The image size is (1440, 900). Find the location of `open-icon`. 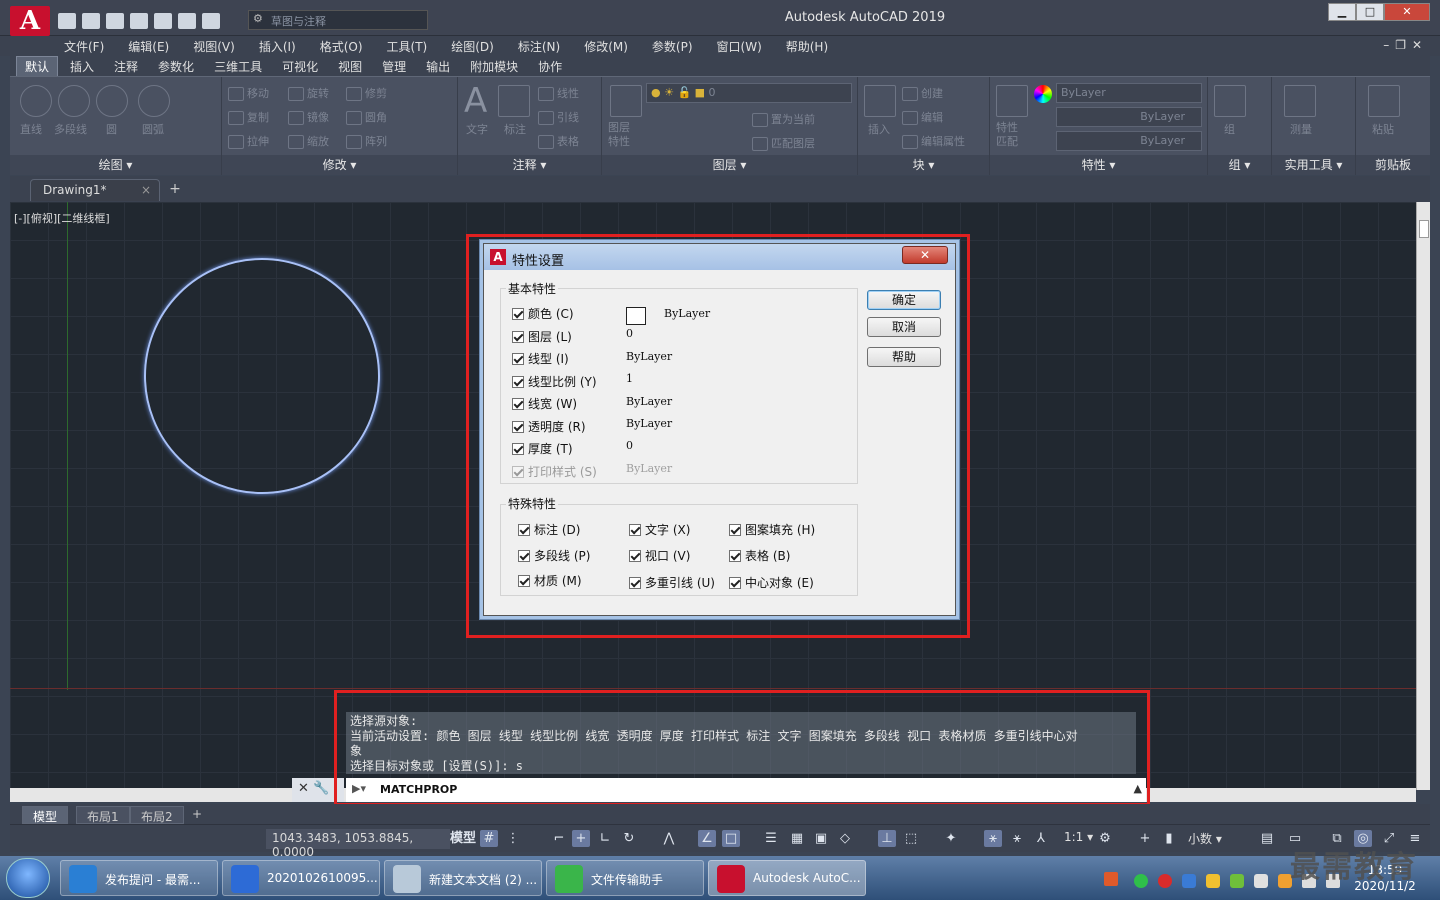

open-icon is located at coordinates (91, 21).